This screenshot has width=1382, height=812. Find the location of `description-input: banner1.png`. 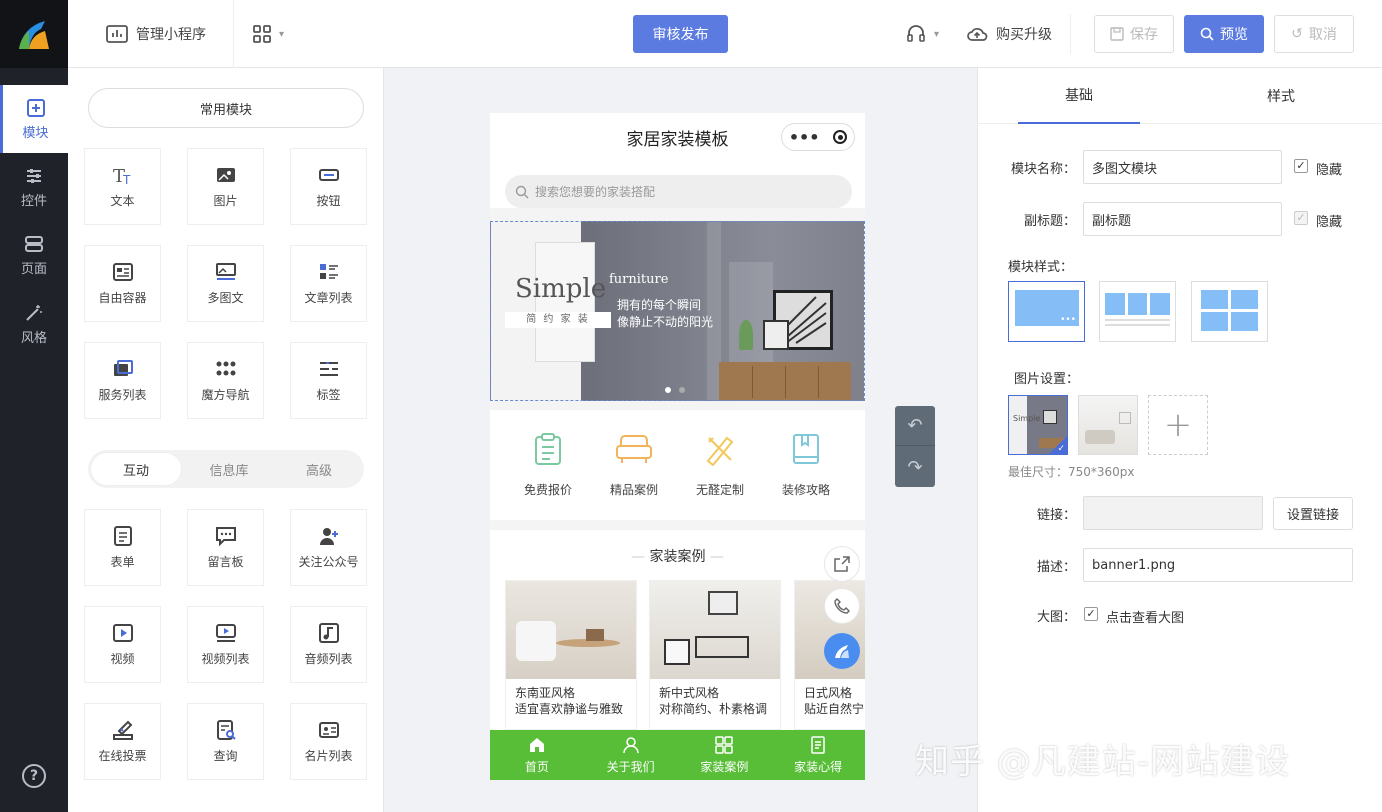

description-input: banner1.png is located at coordinates (1218, 565).